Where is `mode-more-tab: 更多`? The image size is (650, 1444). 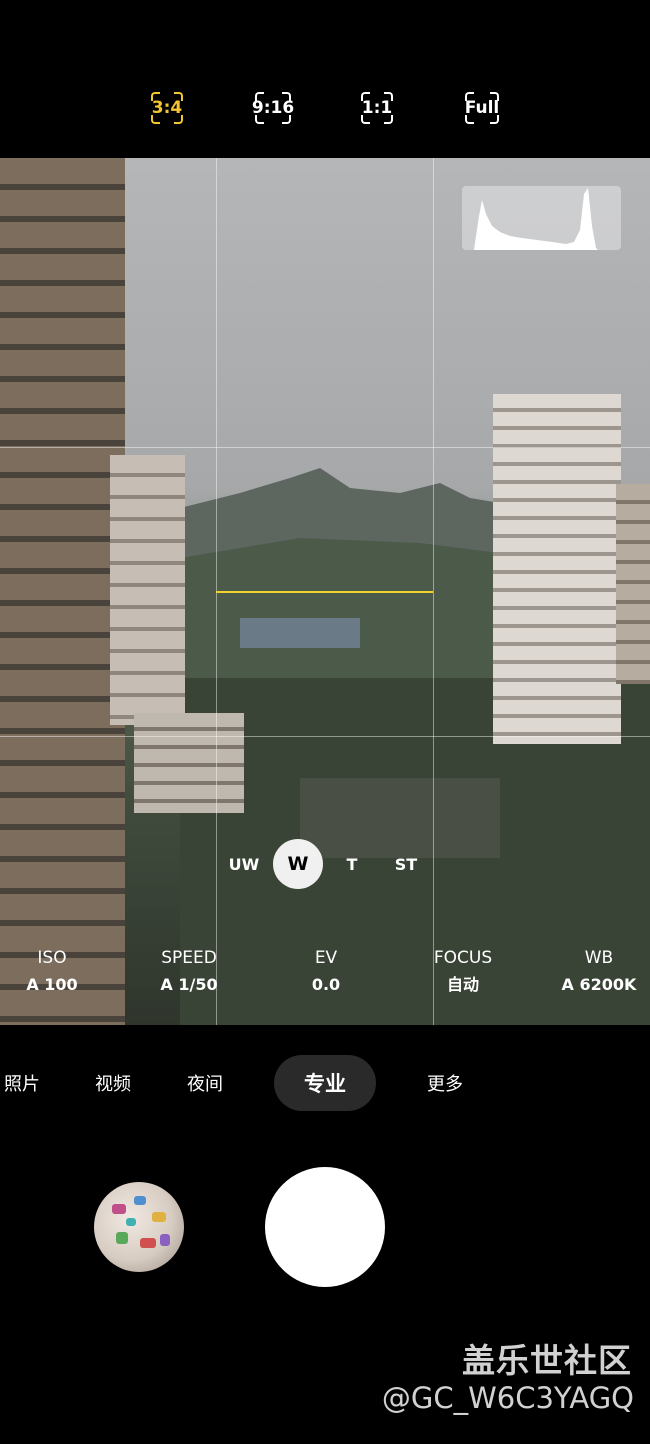 mode-more-tab: 更多 is located at coordinates (445, 1083).